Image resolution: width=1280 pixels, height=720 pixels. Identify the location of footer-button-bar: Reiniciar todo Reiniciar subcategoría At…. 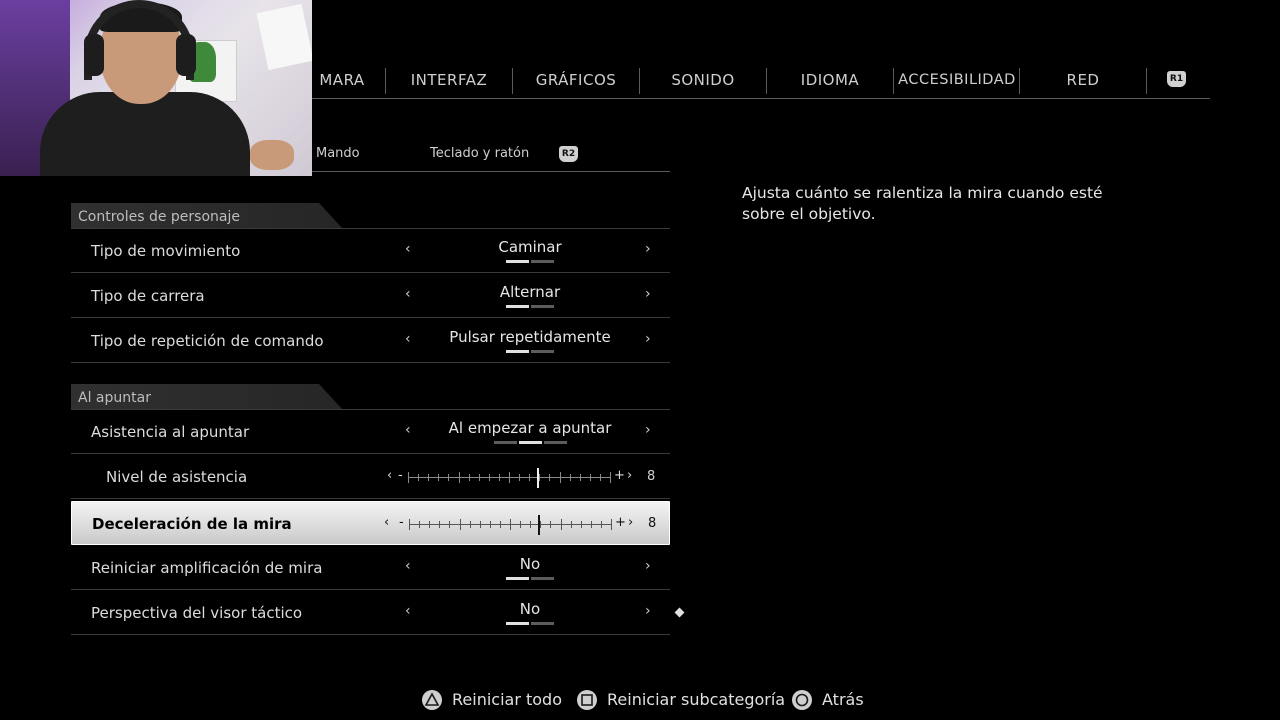
(640, 701).